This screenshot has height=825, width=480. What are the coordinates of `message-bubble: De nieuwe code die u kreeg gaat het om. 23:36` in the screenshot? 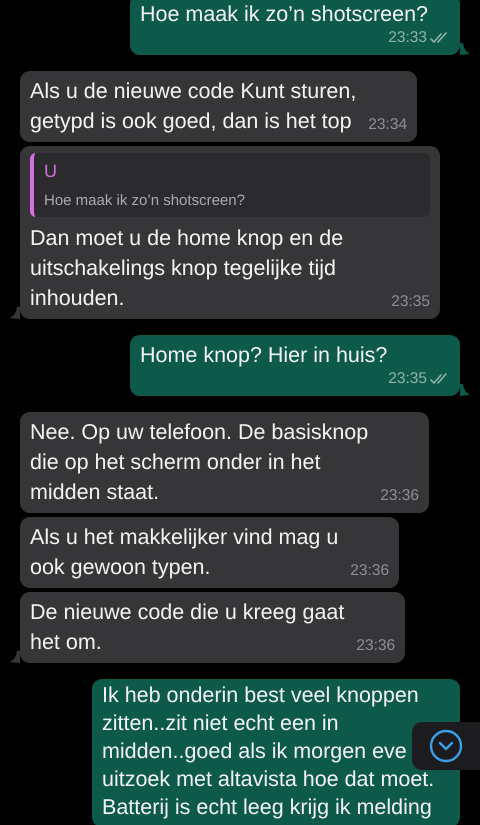 It's located at (213, 627).